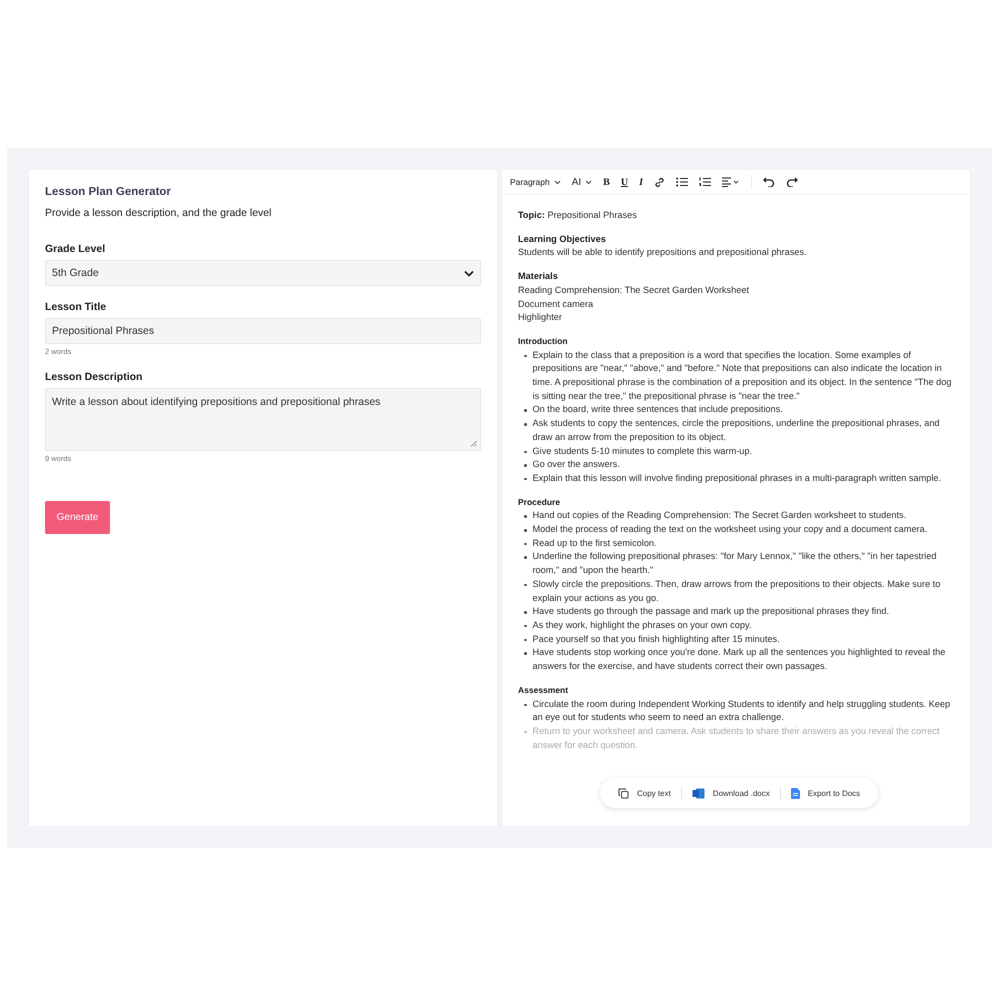 Image resolution: width=1000 pixels, height=1000 pixels. What do you see at coordinates (76, 307) in the screenshot?
I see `field-label: Lesson Title` at bounding box center [76, 307].